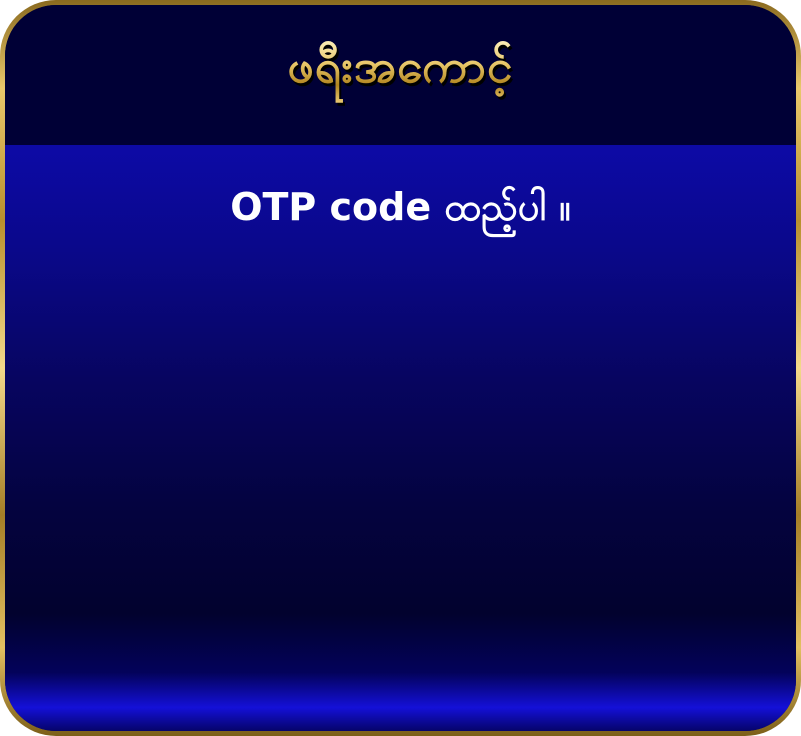 This screenshot has width=801, height=736. What do you see at coordinates (400, 71) in the screenshot?
I see `dialog-title: ဖရီးအကောင့်` at bounding box center [400, 71].